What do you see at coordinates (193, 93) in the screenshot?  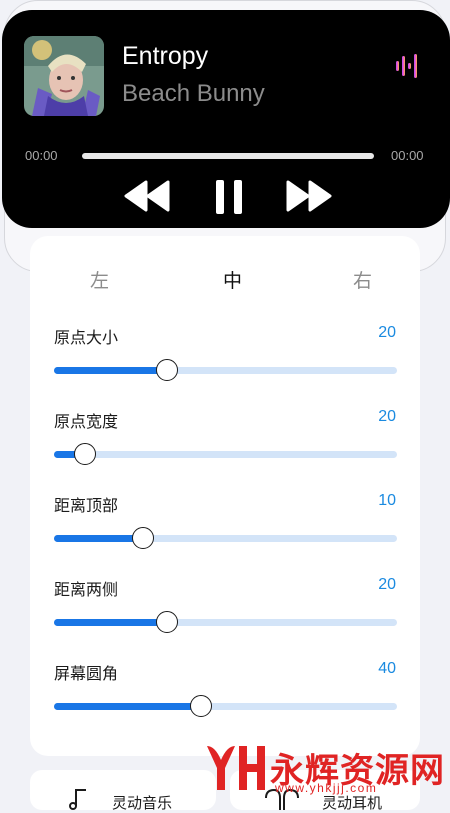 I see `song-artist: Beach Bunny` at bounding box center [193, 93].